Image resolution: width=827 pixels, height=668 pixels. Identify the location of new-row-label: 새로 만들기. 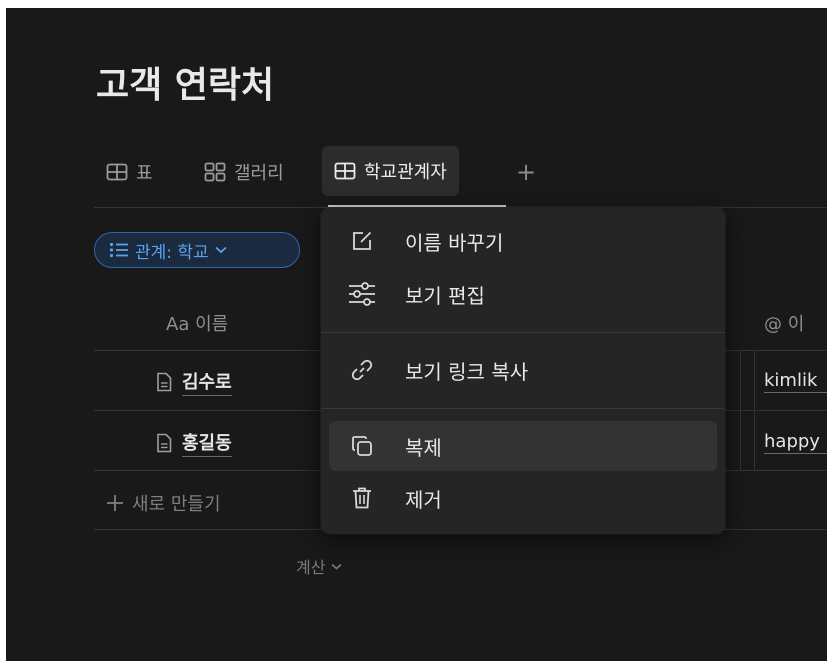
(176, 504).